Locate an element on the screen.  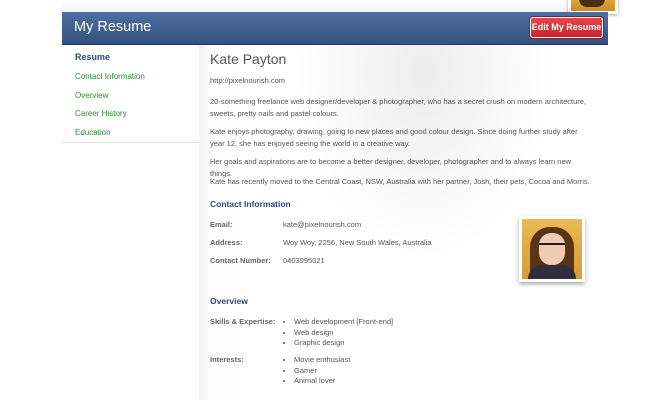
profile-url: http://pixelnourish.com is located at coordinates (400, 81).